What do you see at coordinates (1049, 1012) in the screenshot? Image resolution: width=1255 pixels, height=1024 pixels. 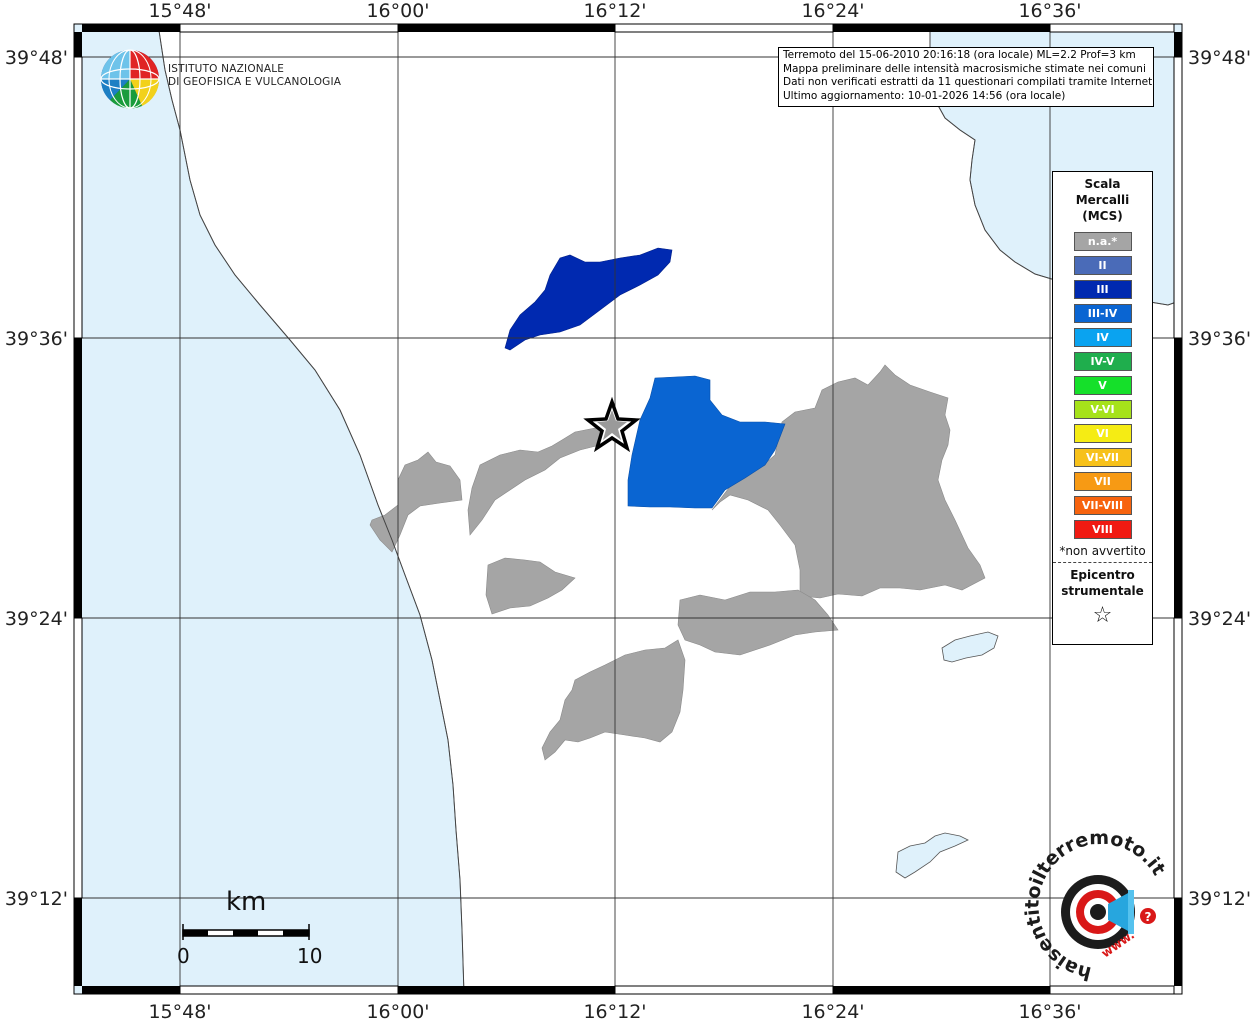 I see `lon-label-bottom: 16°36'` at bounding box center [1049, 1012].